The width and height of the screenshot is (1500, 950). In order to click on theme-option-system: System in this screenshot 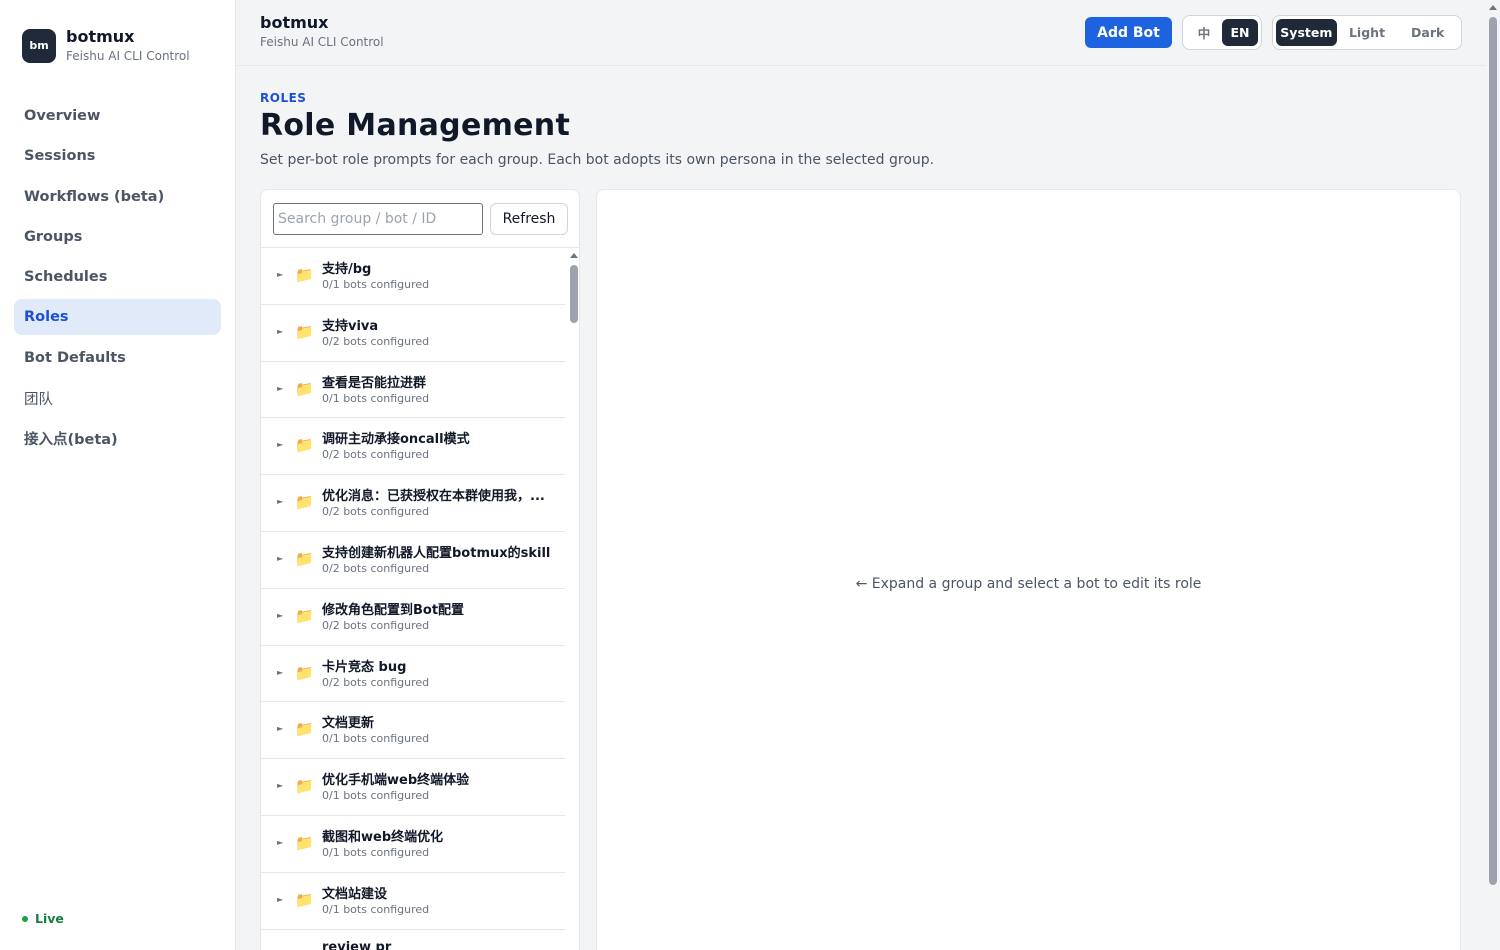, I will do `click(1306, 32)`.